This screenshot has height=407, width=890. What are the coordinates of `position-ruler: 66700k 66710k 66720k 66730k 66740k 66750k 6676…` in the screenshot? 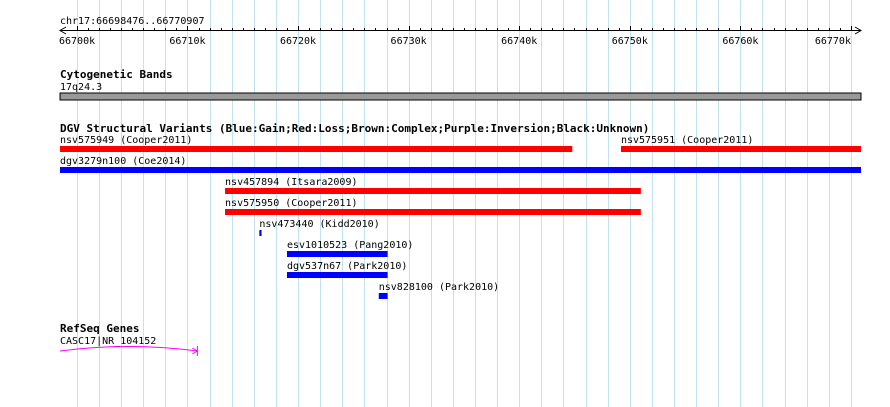 It's located at (460, 36).